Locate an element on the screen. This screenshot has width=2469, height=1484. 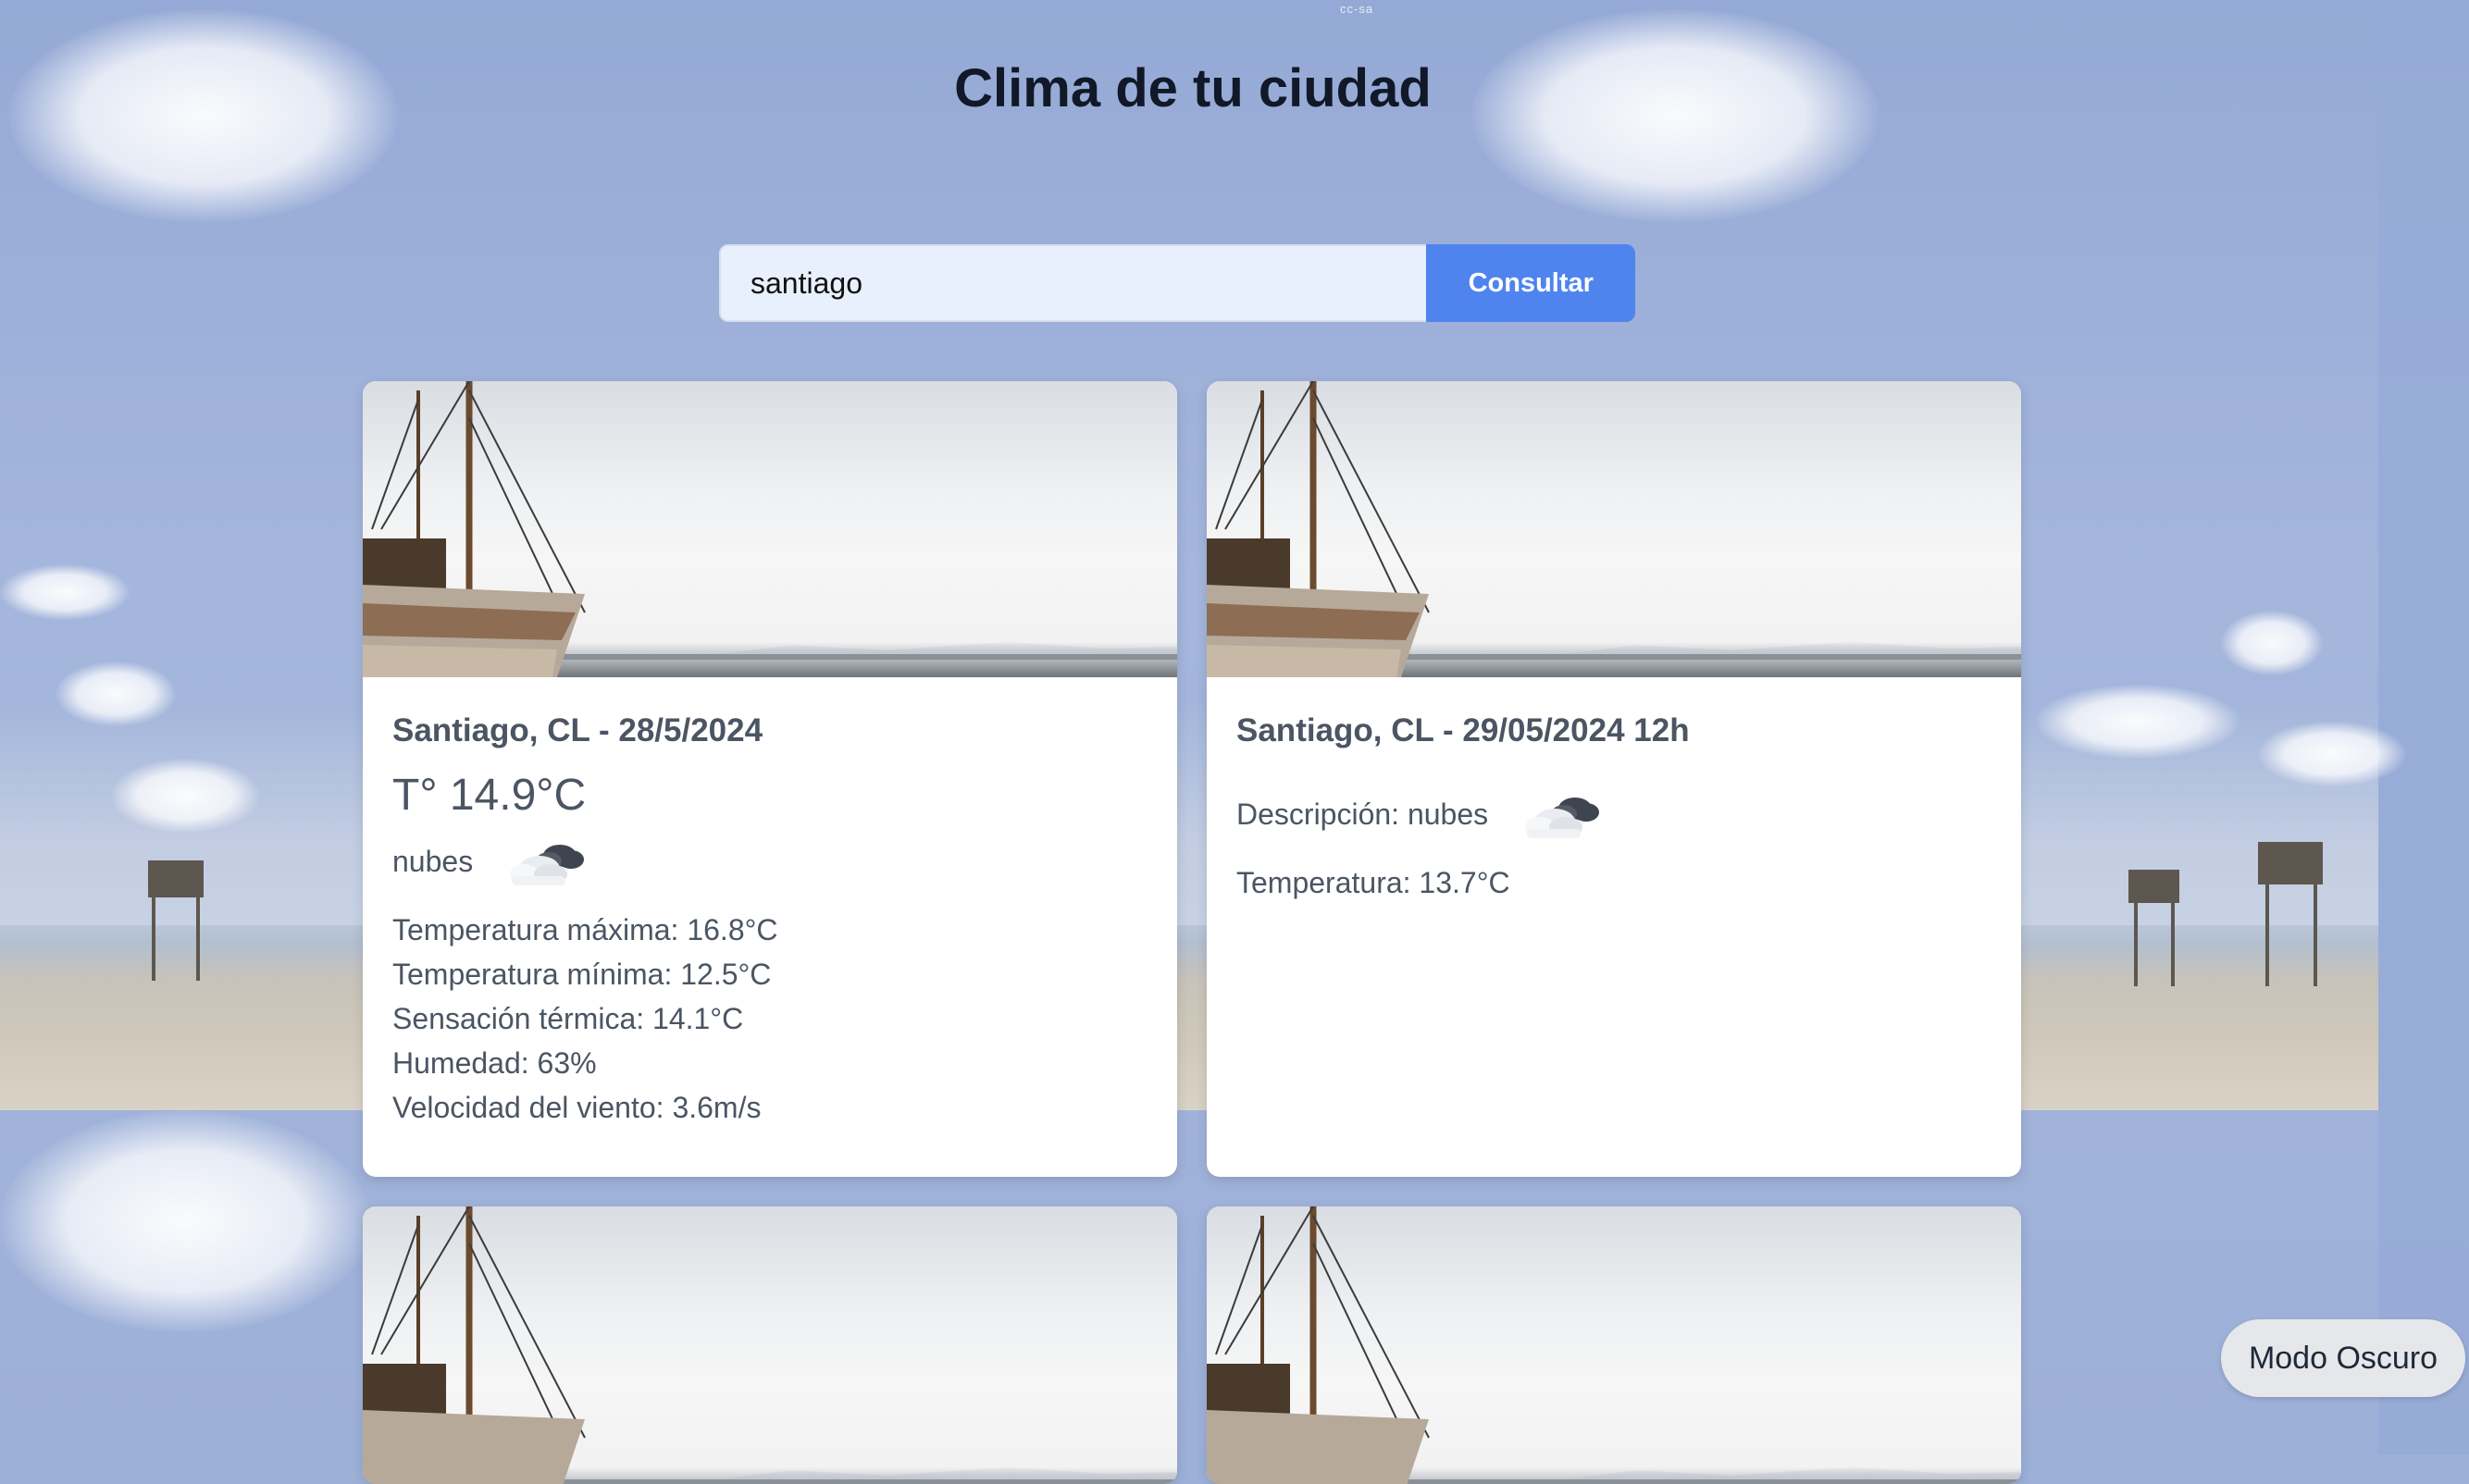
background-beach is located at coordinates (1189, 1018).